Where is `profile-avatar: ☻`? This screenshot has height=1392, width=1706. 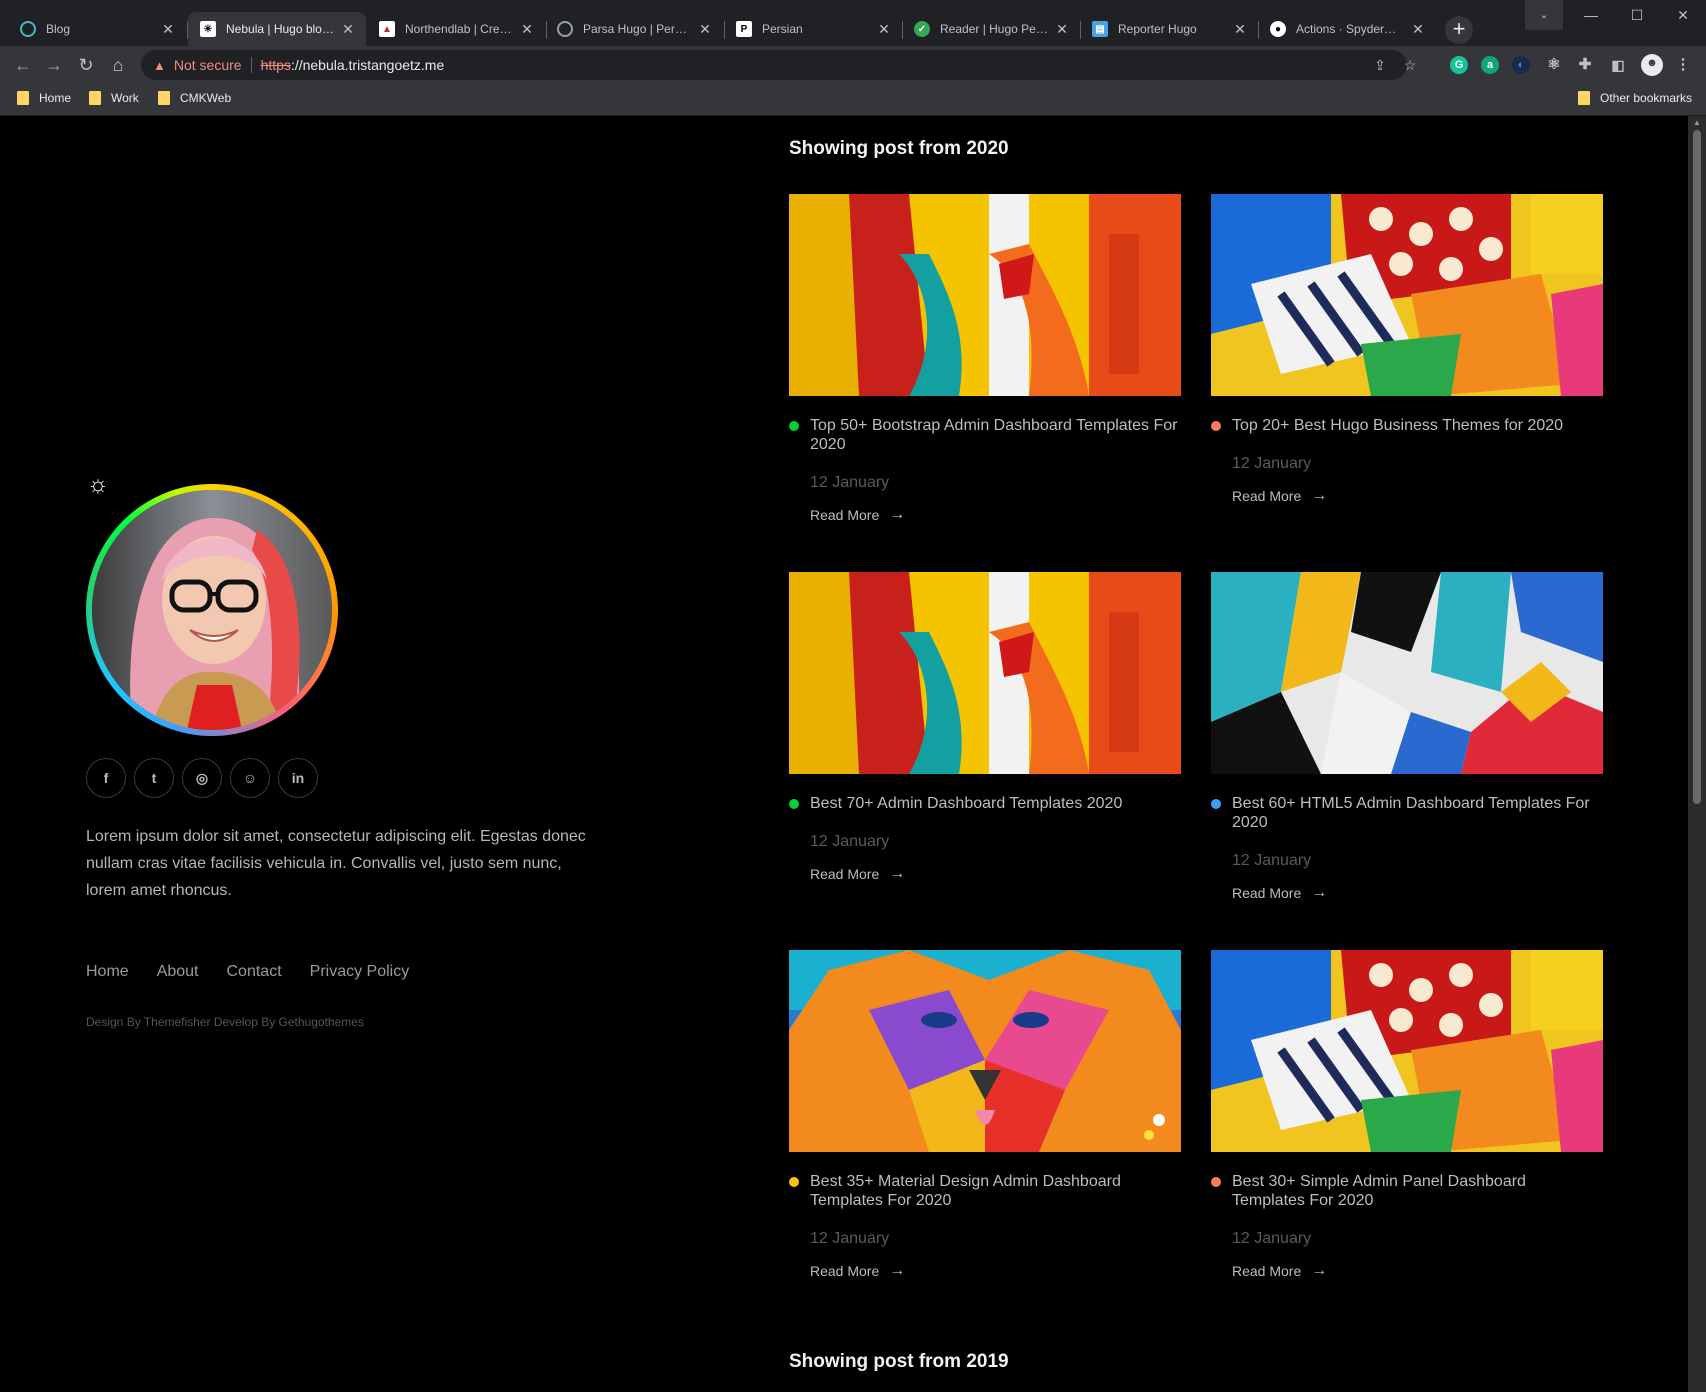 profile-avatar: ☻ is located at coordinates (1652, 65).